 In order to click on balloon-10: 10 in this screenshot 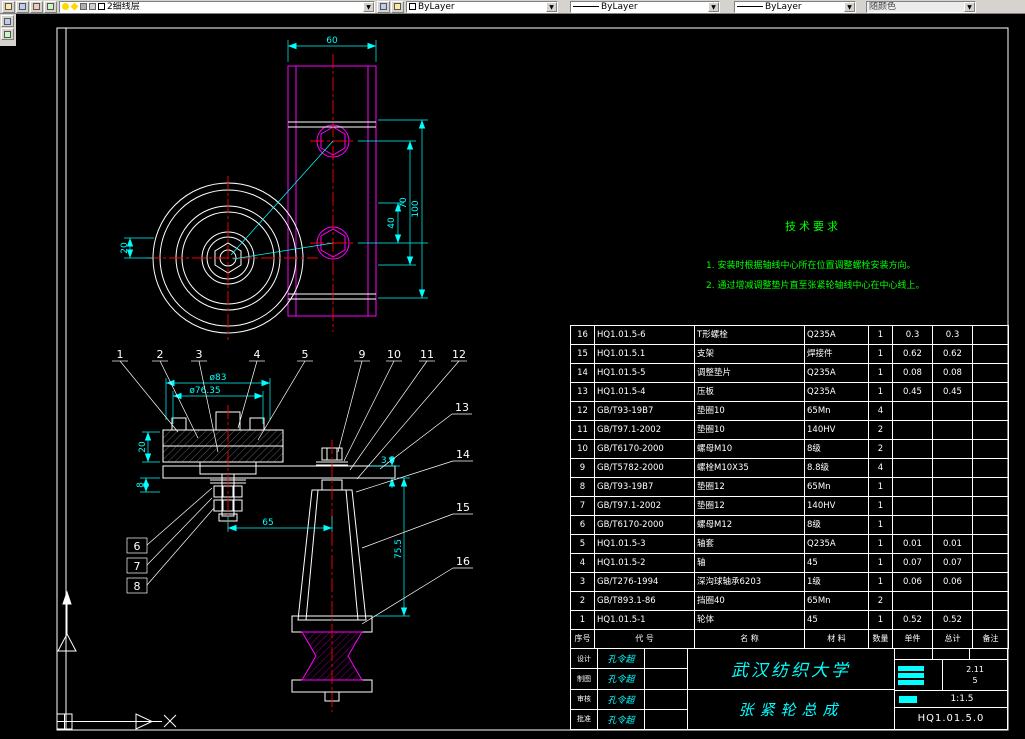, I will do `click(394, 354)`.